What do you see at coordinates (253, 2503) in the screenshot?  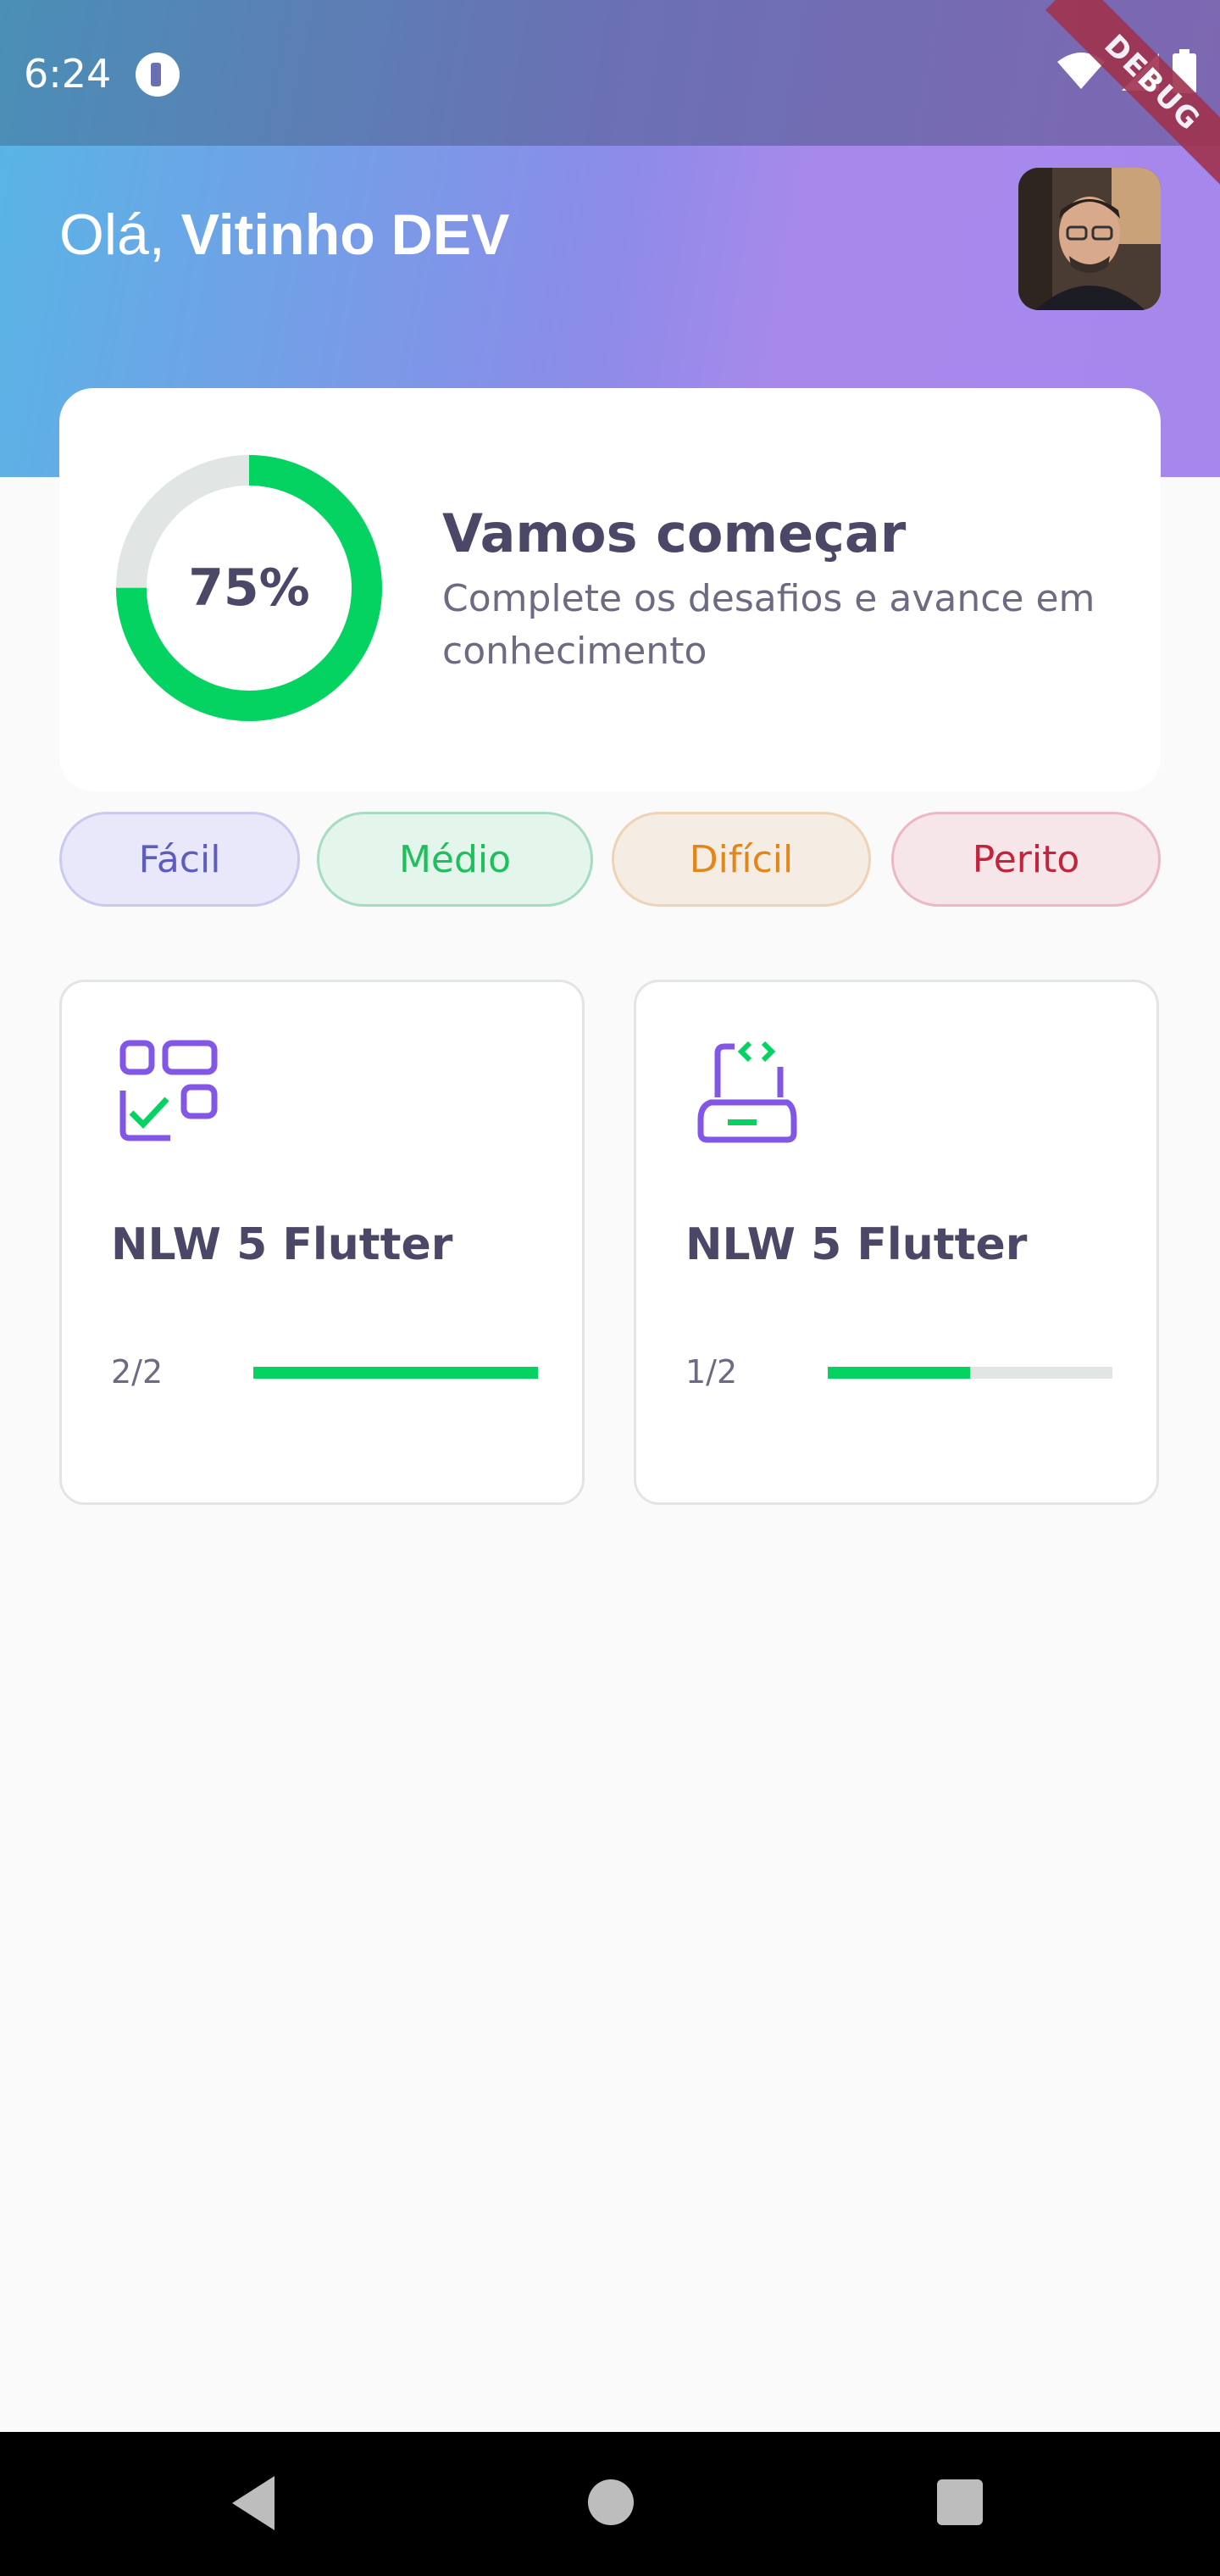 I see `back-icon` at bounding box center [253, 2503].